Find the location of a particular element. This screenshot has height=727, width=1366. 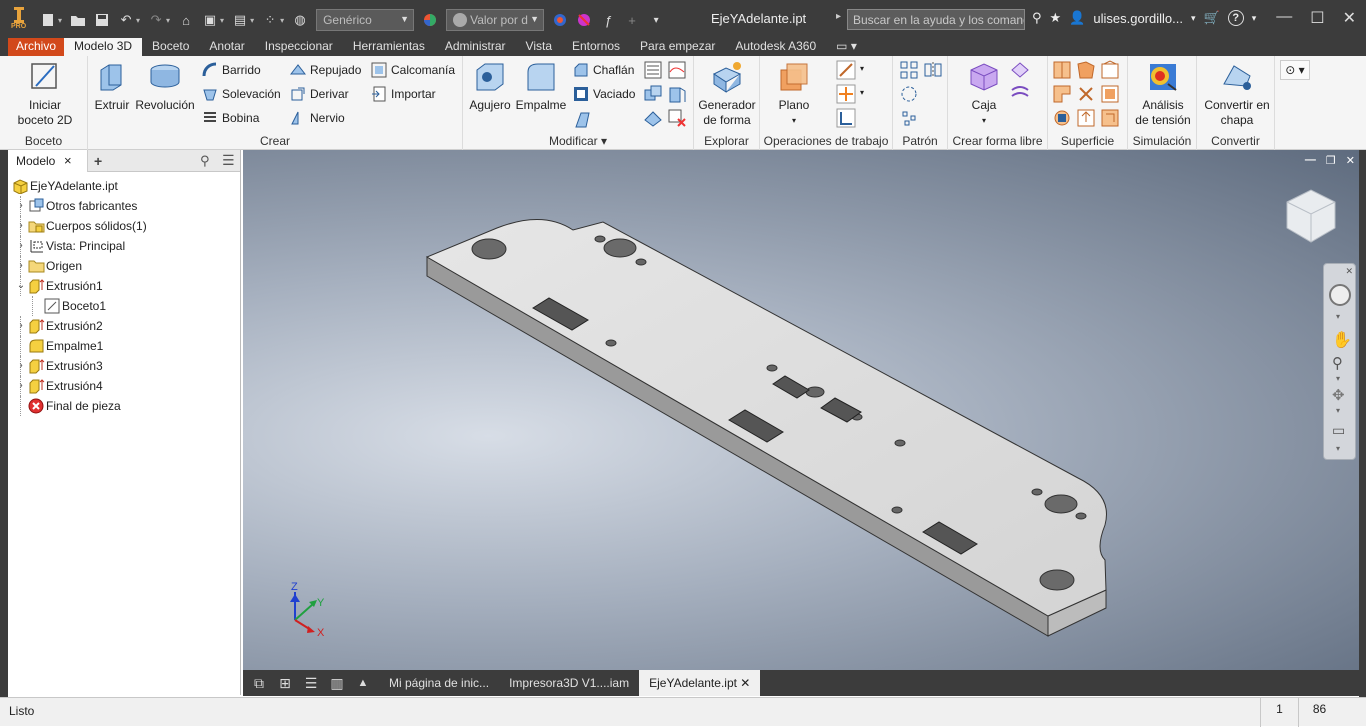

tile-grid-icon: ⊞ is located at coordinates (285, 683).